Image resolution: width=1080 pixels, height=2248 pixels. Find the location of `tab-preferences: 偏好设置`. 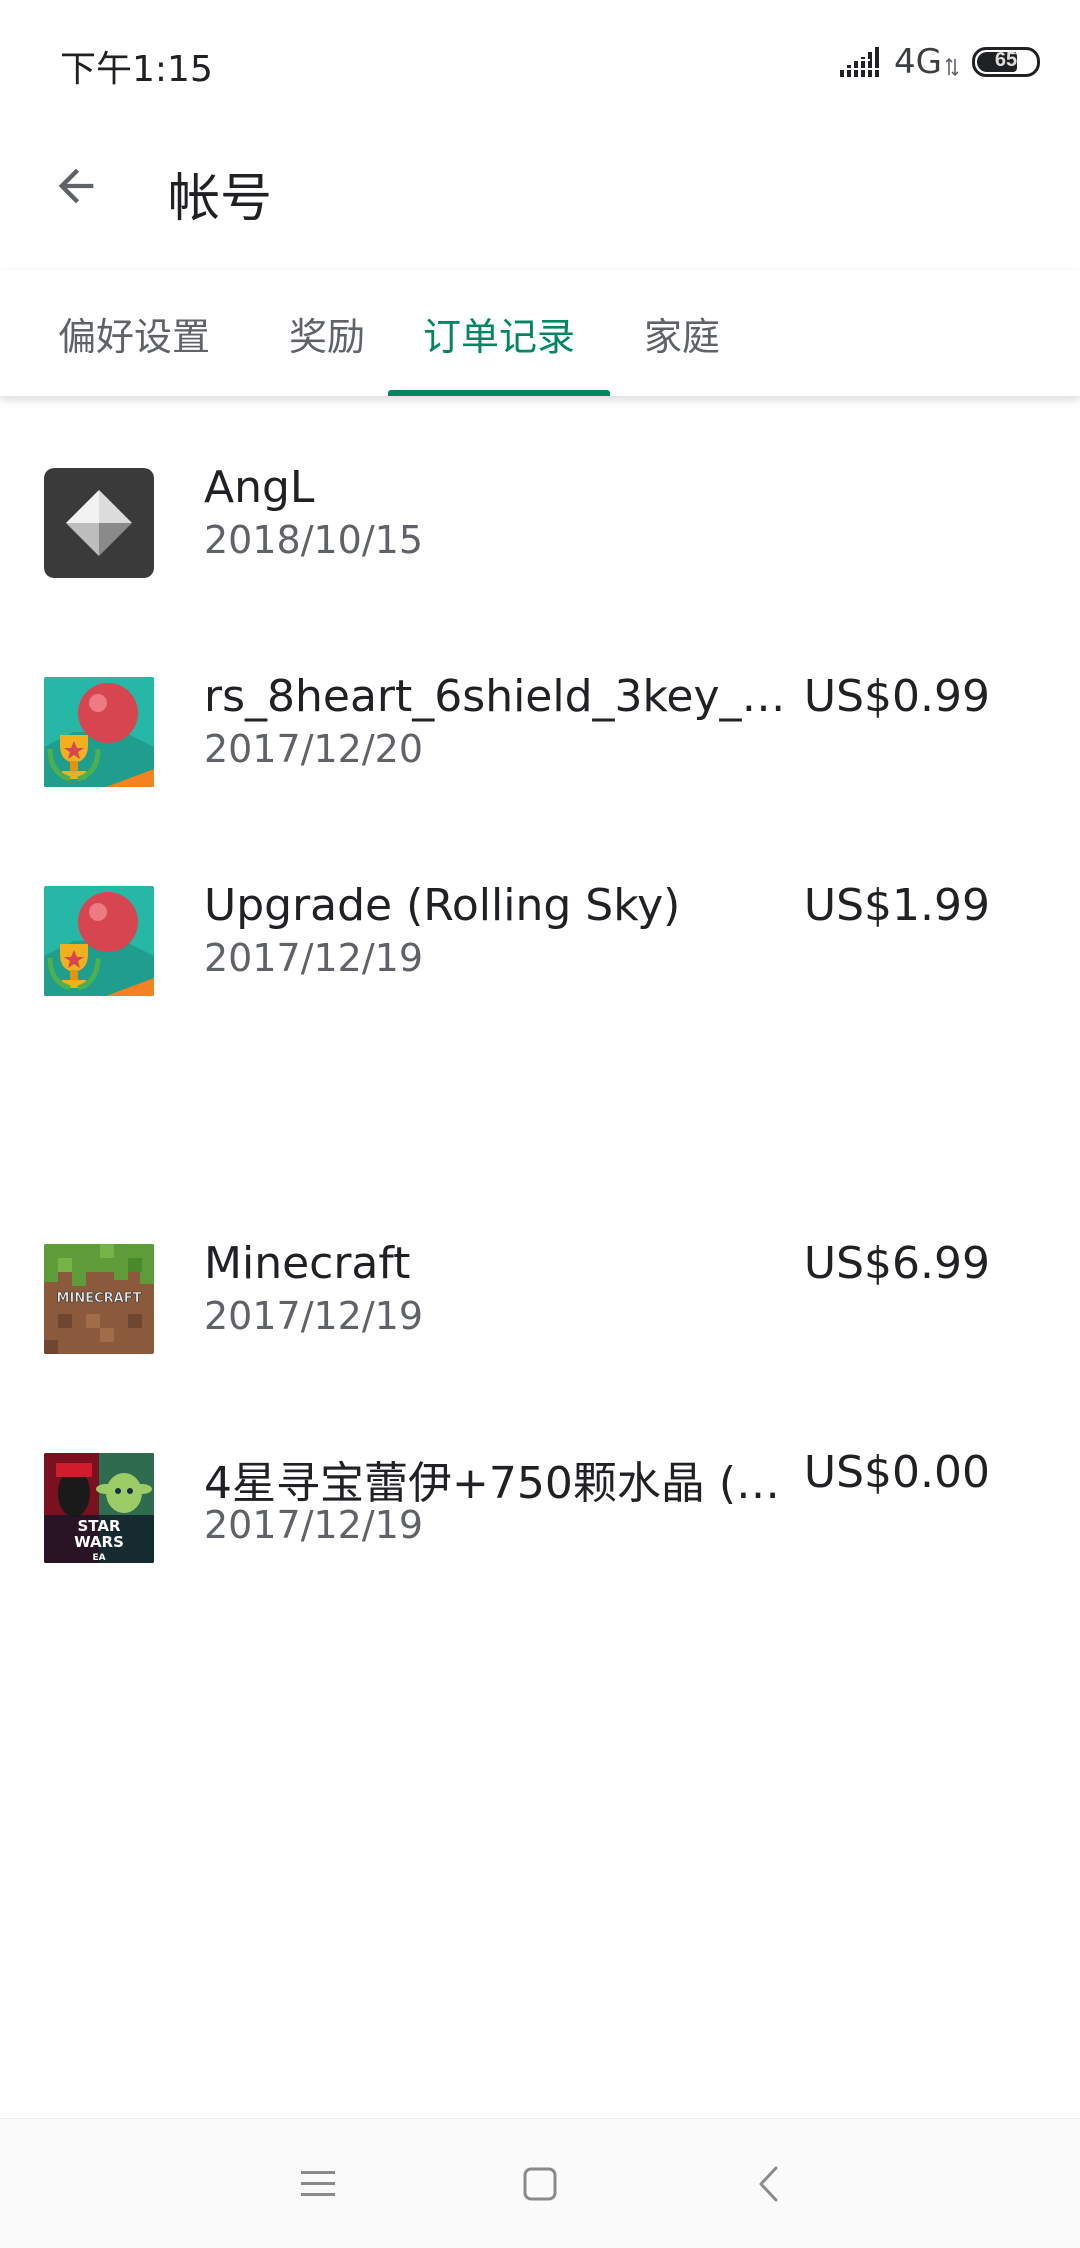

tab-preferences: 偏好设置 is located at coordinates (134, 333).